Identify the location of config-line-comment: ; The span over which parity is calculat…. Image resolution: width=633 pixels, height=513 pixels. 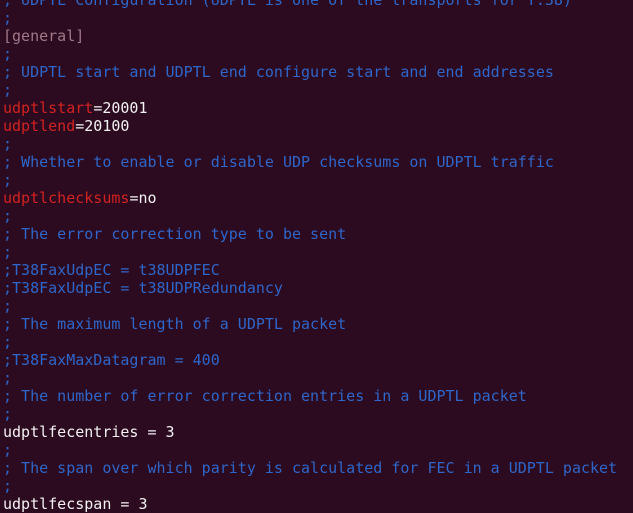
(316, 468).